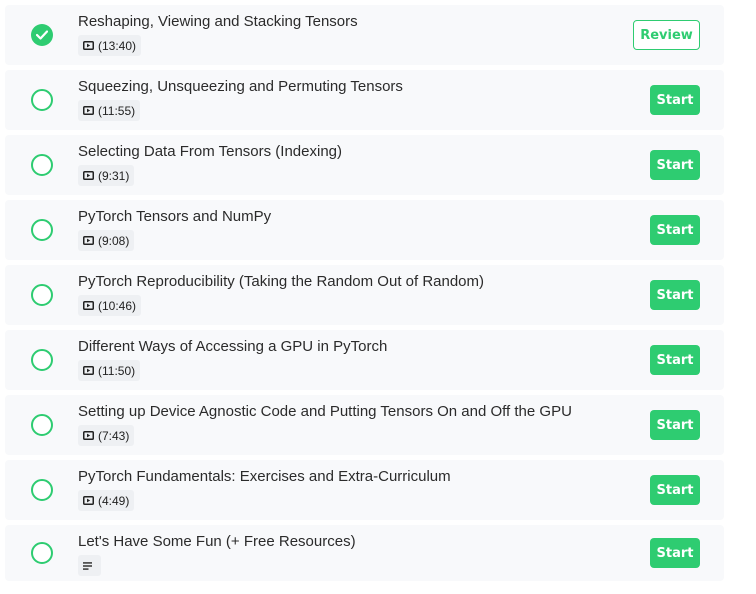 The image size is (756, 594). Describe the element at coordinates (114, 435) in the screenshot. I see `lecture-duration: (7:43)` at that location.